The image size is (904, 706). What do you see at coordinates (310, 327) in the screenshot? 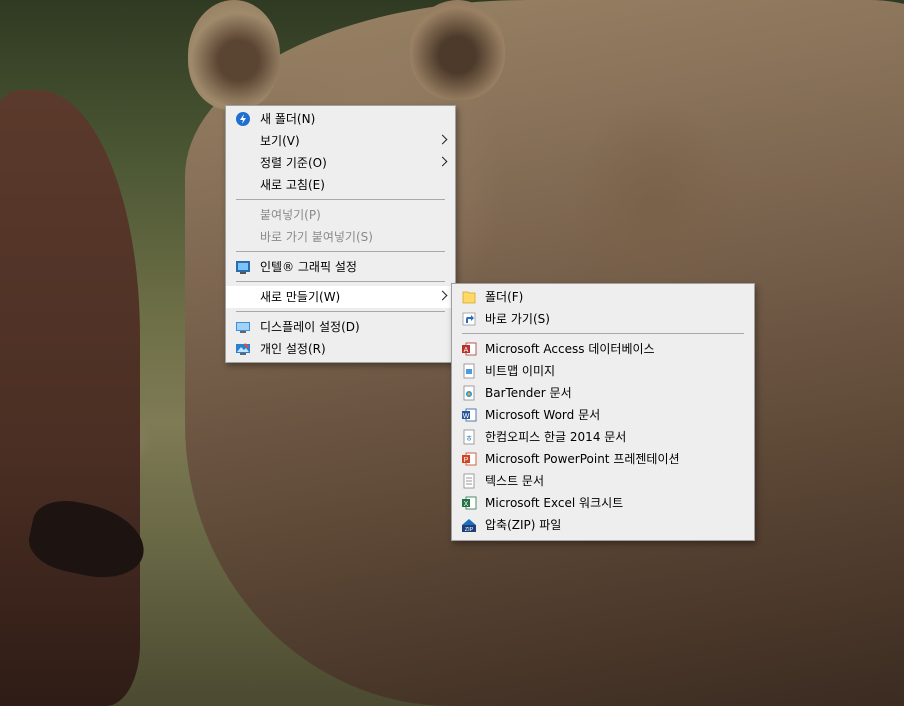
I see `menu-item-label: 디스플레이 설정(D)` at bounding box center [310, 327].